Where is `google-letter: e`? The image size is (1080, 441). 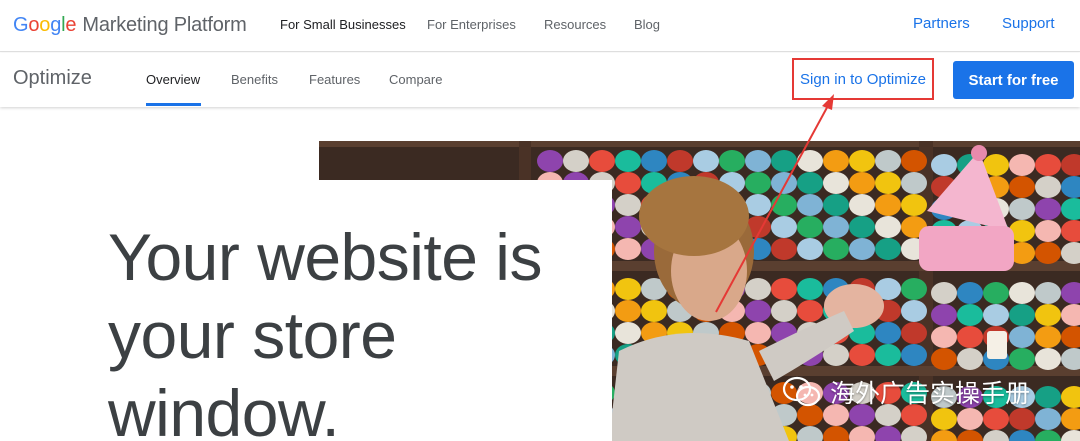 google-letter: e is located at coordinates (71, 24).